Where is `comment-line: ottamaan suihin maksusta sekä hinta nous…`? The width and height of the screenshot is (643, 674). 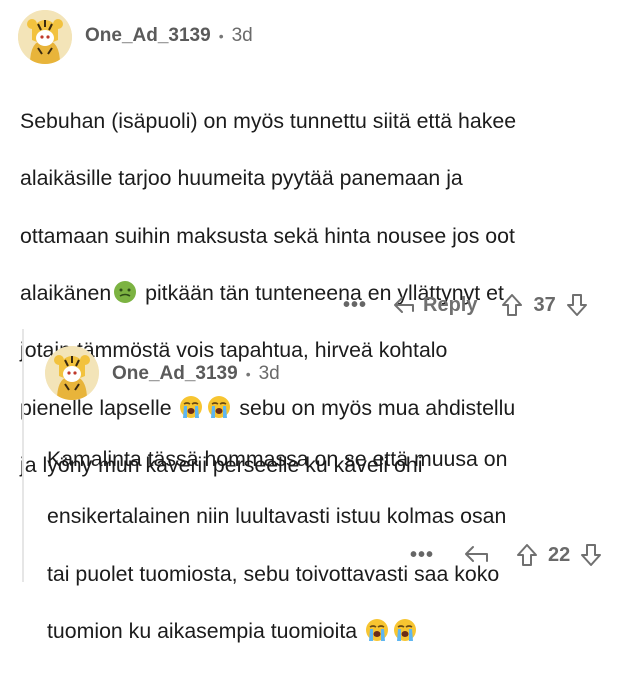
comment-line: ottamaan suihin maksusta sekä hinta nous… is located at coordinates (267, 235).